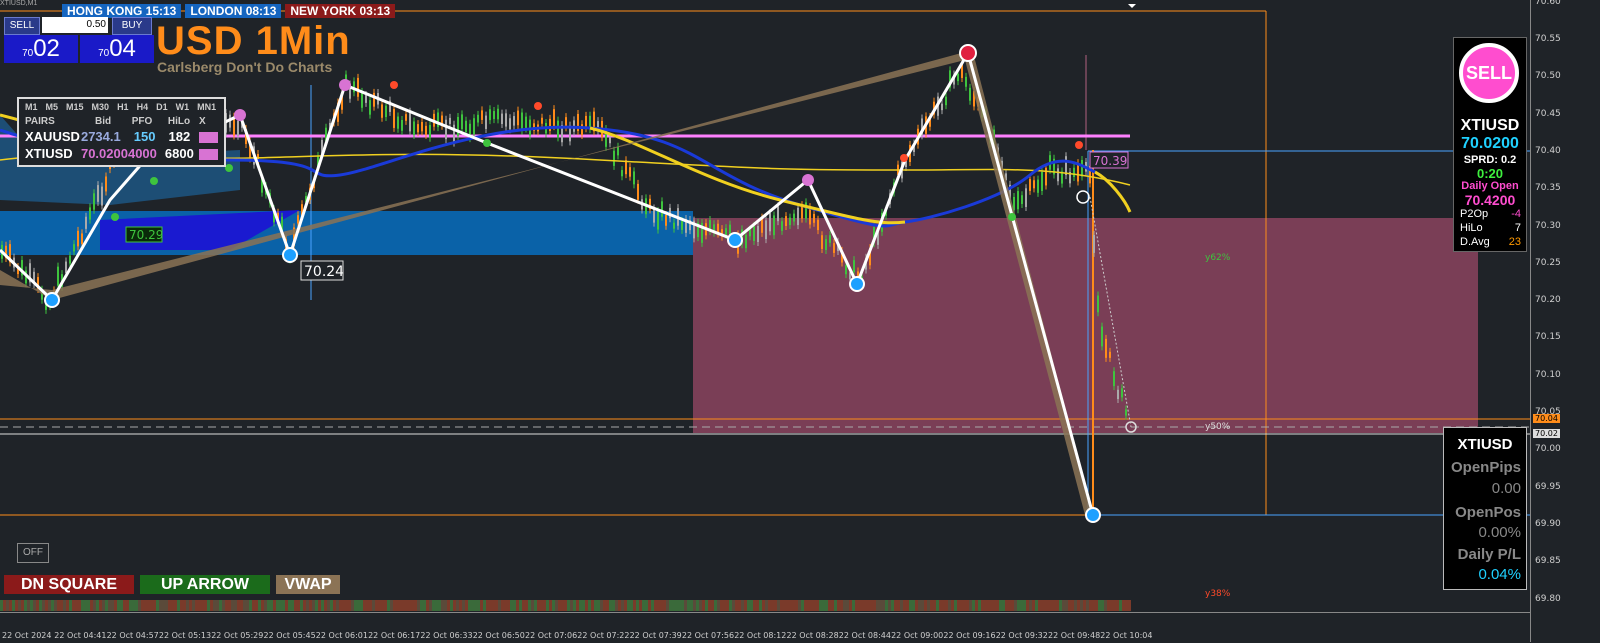 Image resolution: width=1600 pixels, height=643 pixels. What do you see at coordinates (19, 3) in the screenshot?
I see `symbol-caption: XTIUSD,M1` at bounding box center [19, 3].